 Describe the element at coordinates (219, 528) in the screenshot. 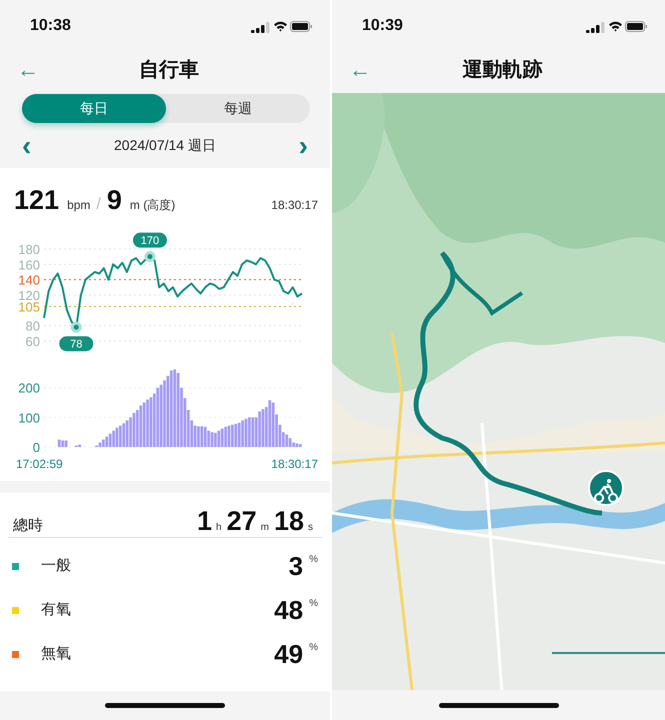

I see `unit-label: h` at that location.